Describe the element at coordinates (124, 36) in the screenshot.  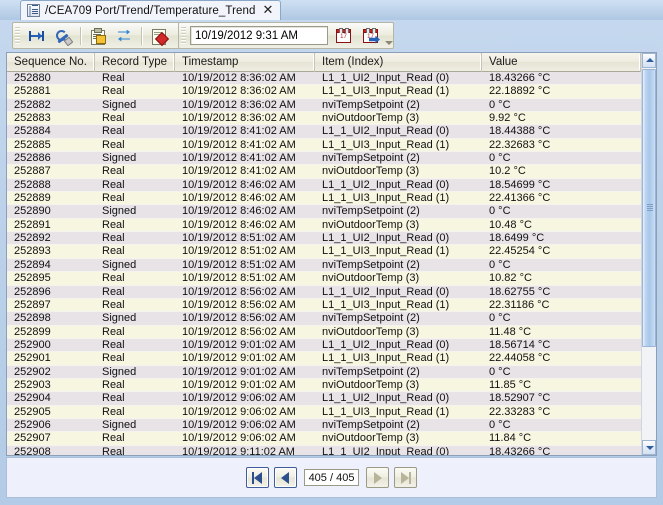
I see `refresh-button` at that location.